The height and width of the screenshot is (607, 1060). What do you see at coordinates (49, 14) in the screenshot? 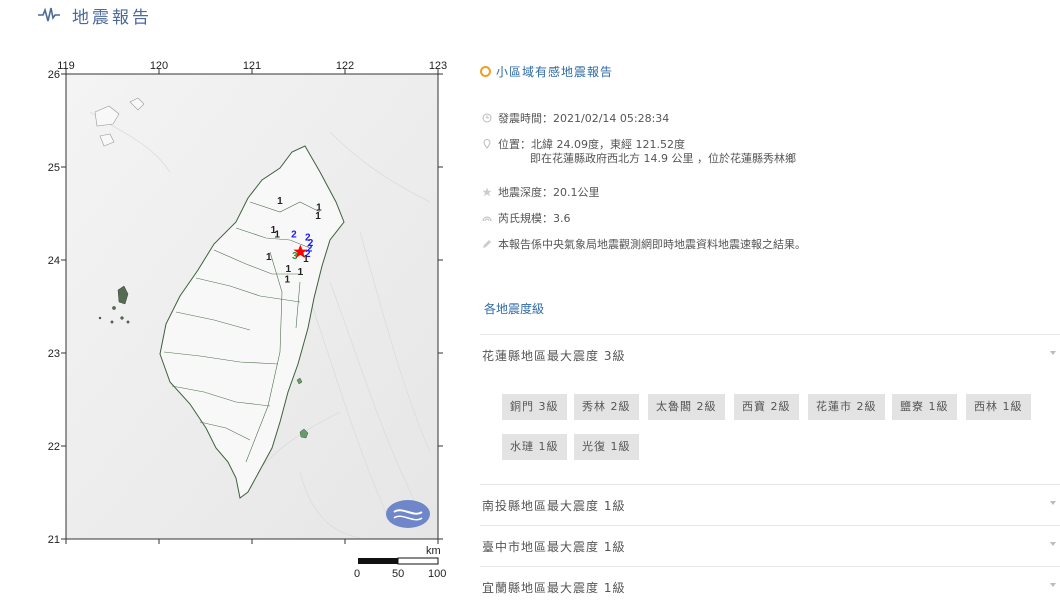
I see `seismograph-icon` at bounding box center [49, 14].